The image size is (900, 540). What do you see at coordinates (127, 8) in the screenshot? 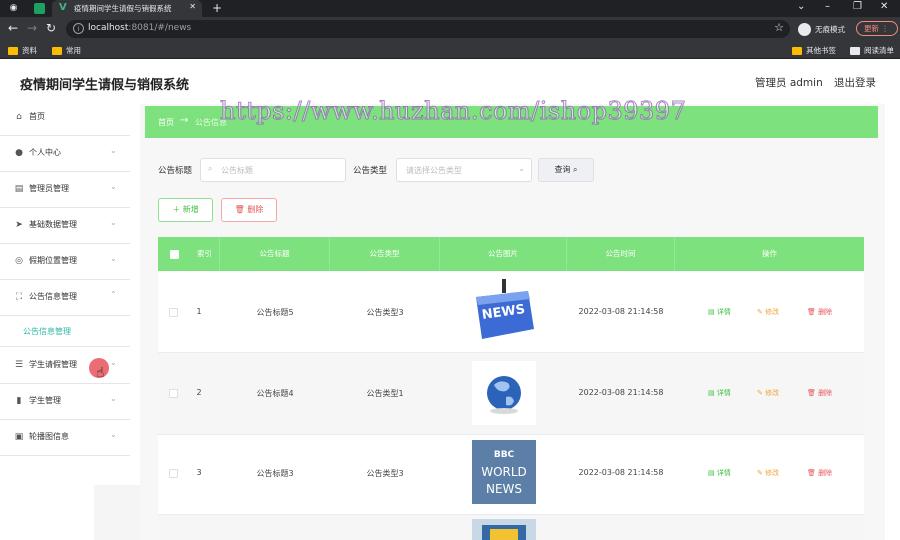
I see `active-tab: V 疫情期间学生请假与销假系统 ✕` at bounding box center [127, 8].